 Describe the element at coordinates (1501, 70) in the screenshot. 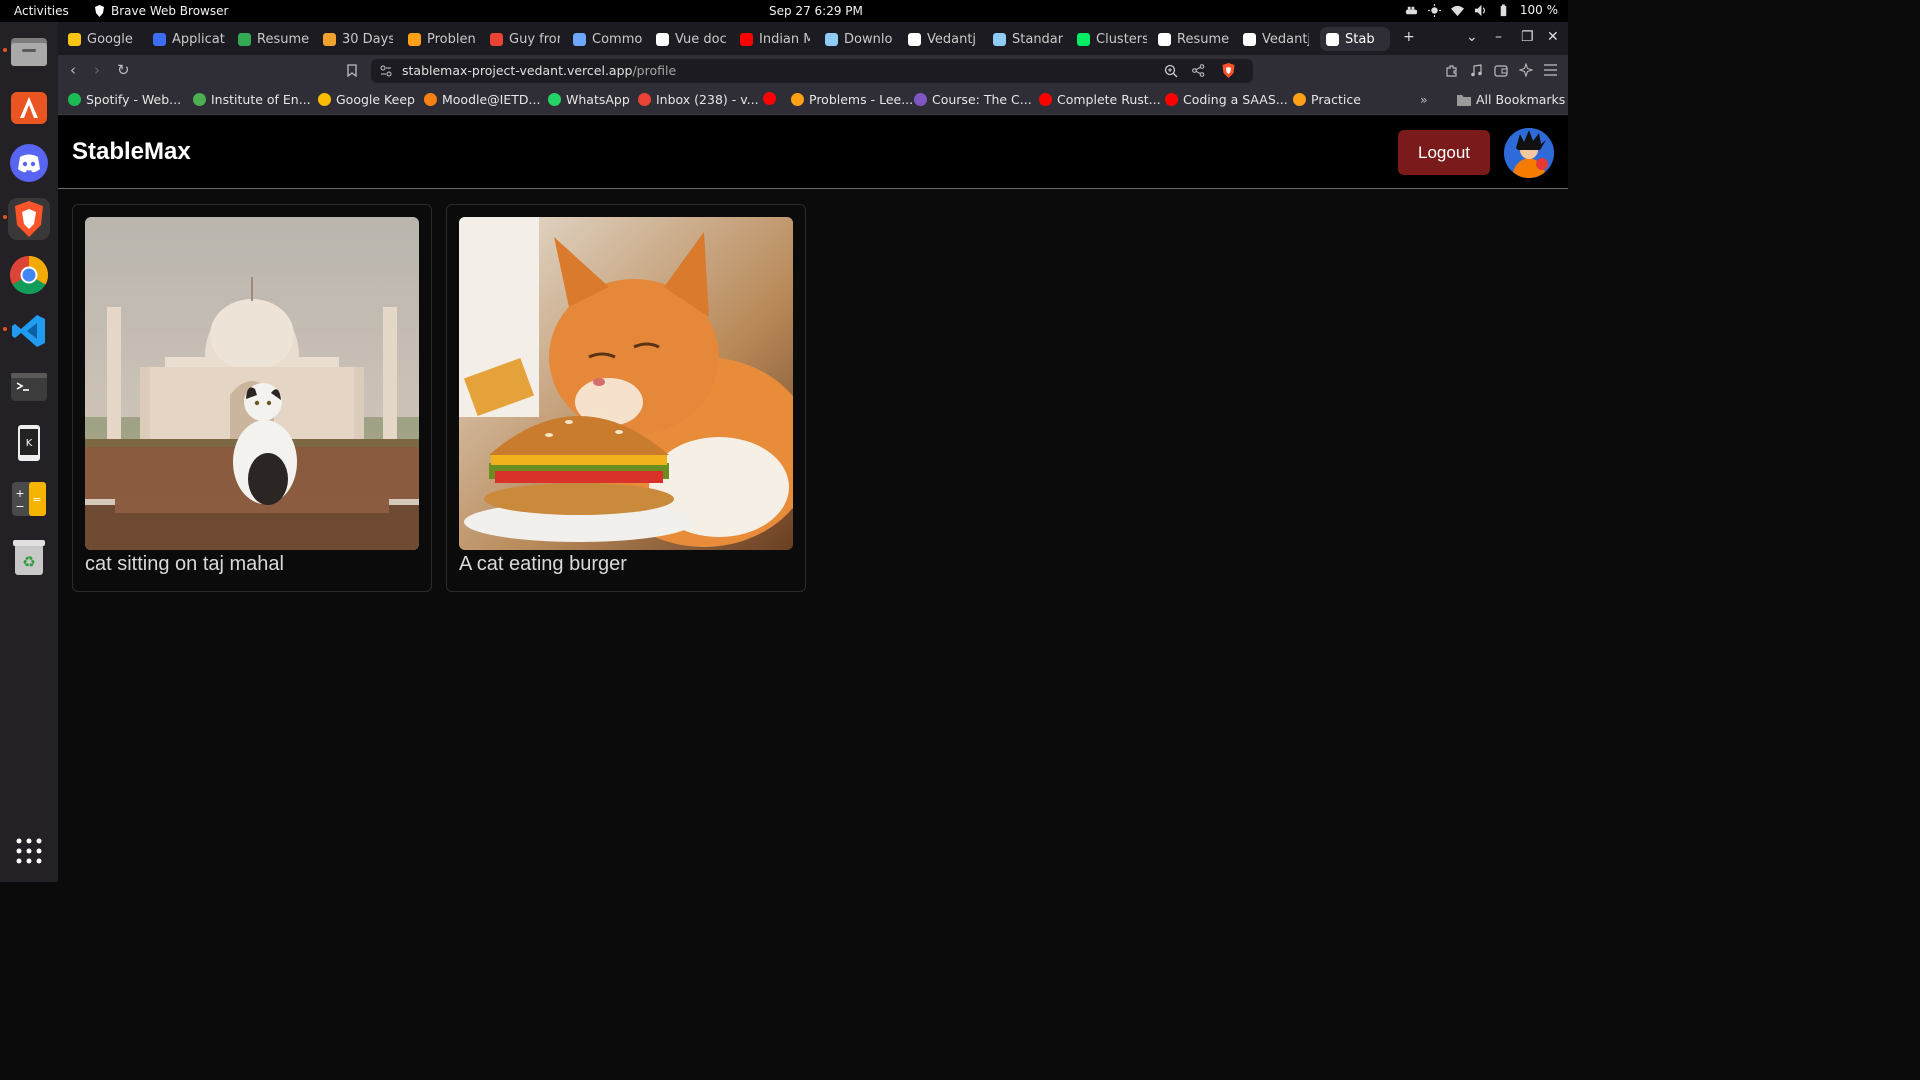

I see `wallet-icon` at that location.